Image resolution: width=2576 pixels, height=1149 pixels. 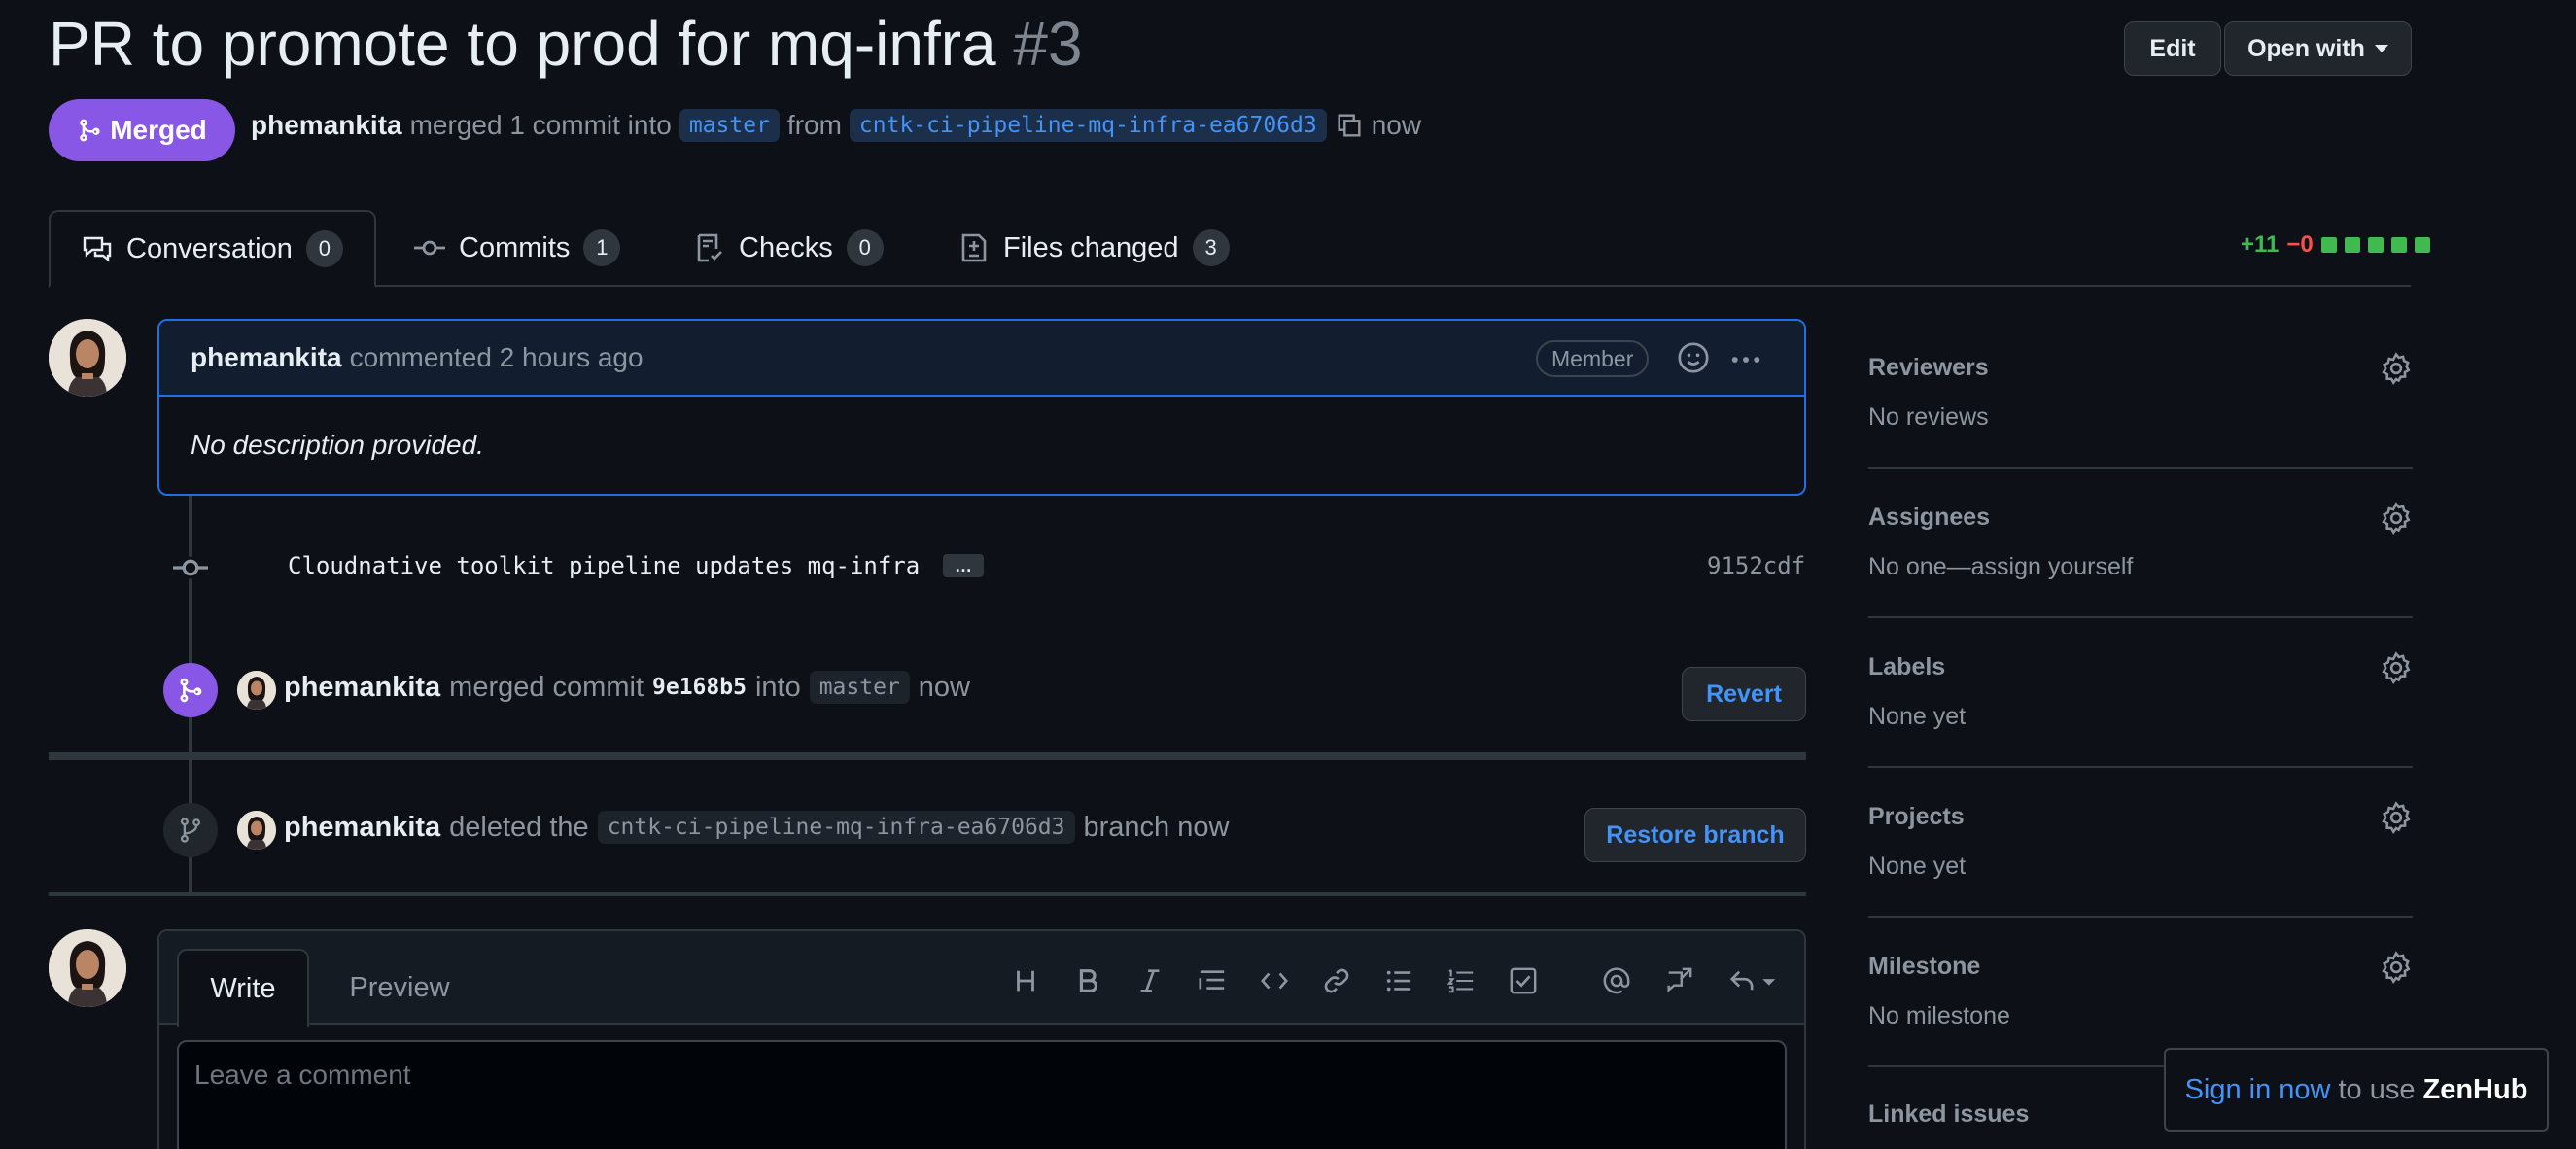 What do you see at coordinates (2318, 48) in the screenshot?
I see `open-with-button: Open with` at bounding box center [2318, 48].